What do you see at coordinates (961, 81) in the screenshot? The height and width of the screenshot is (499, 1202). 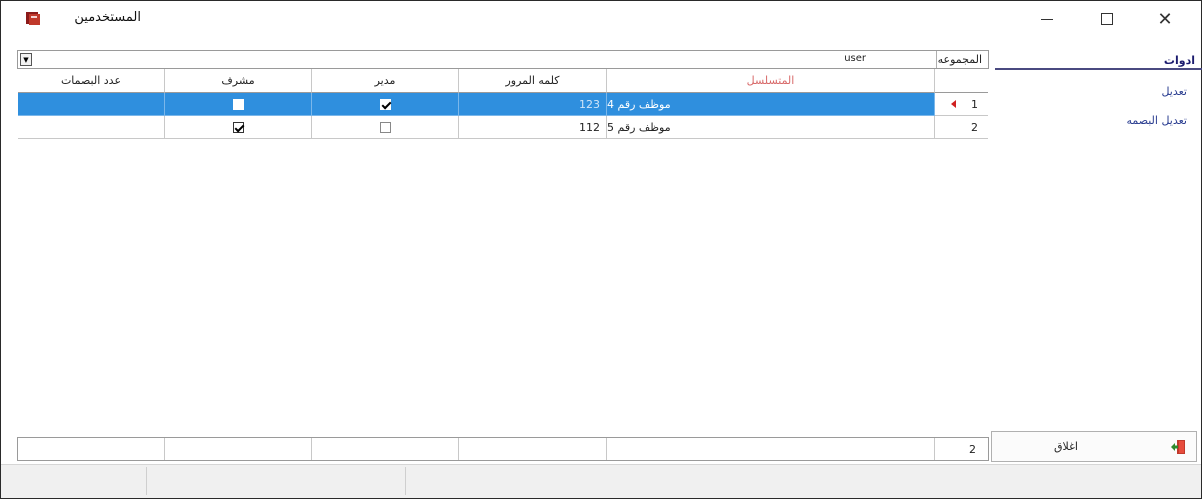 I see `header-row-number` at bounding box center [961, 81].